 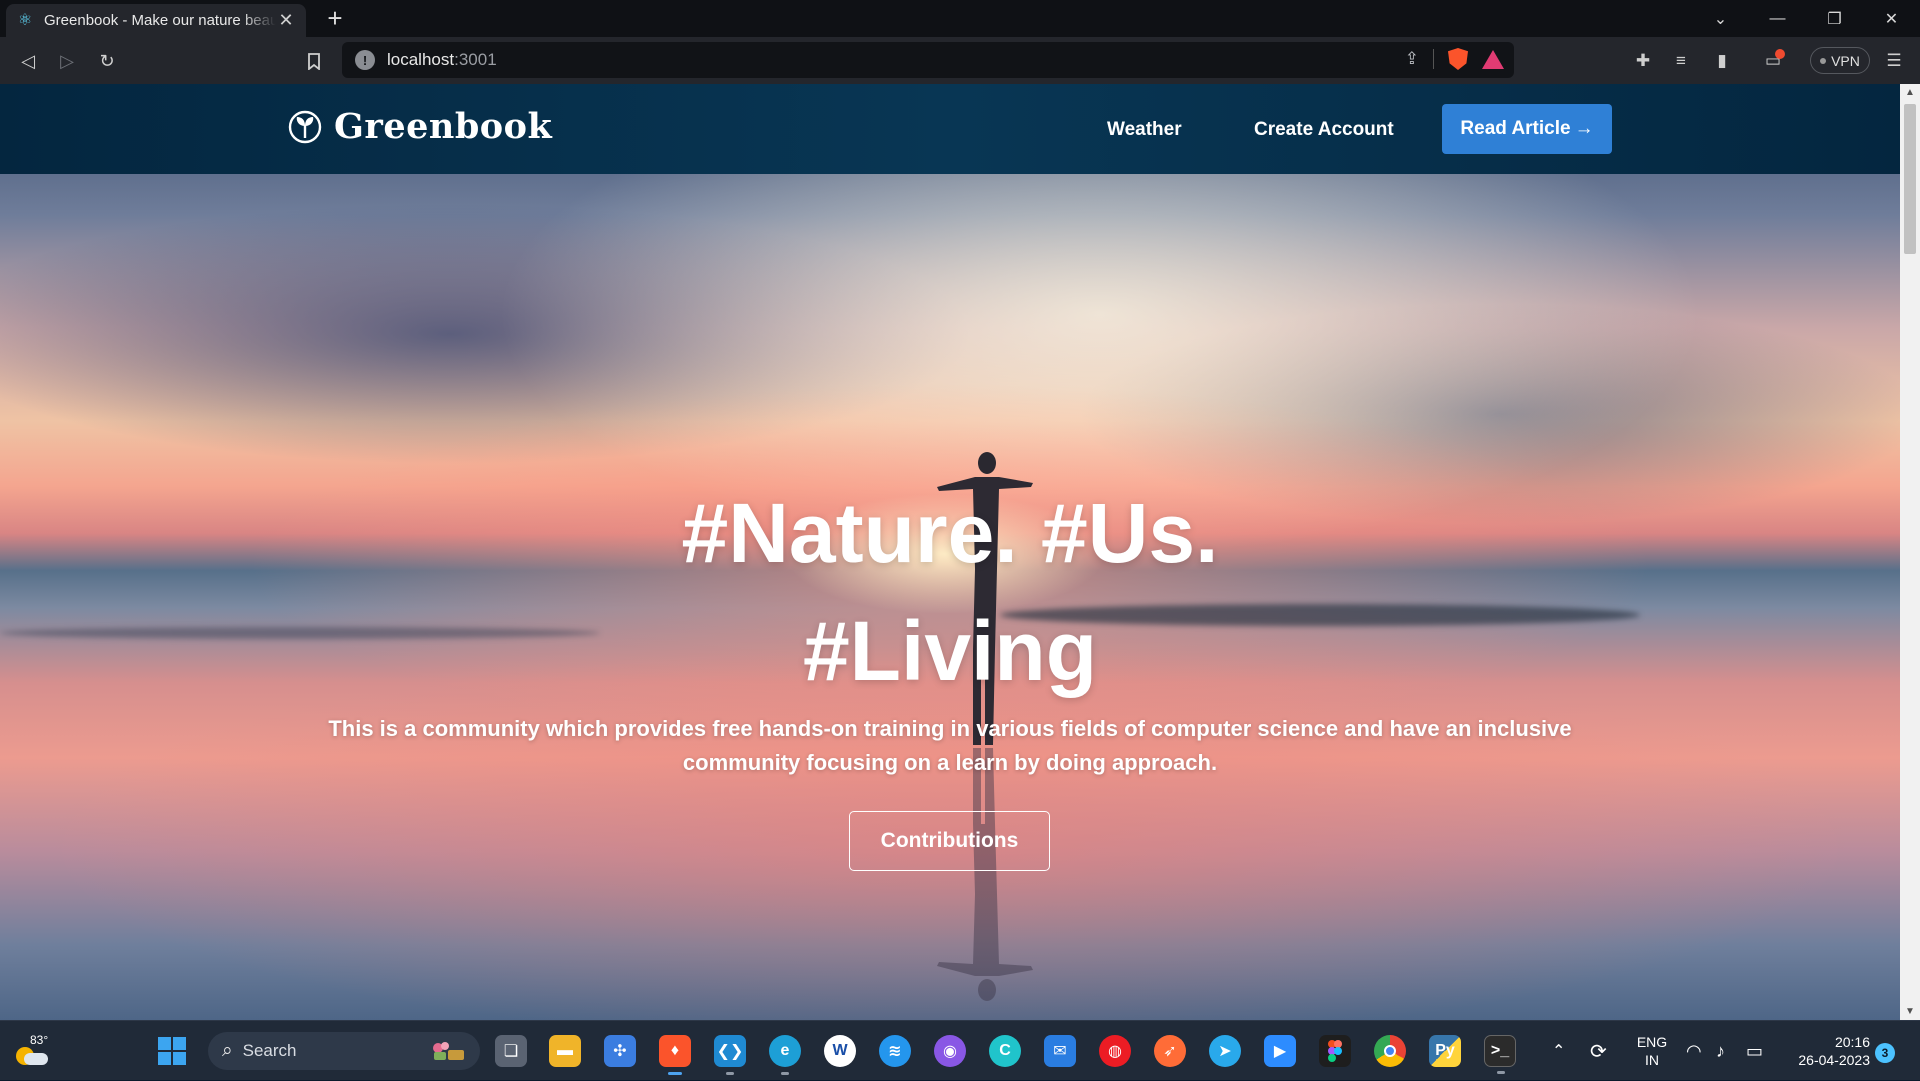 I want to click on scroll-down-arrow-icon: ▼, so click(x=1910, y=1011).